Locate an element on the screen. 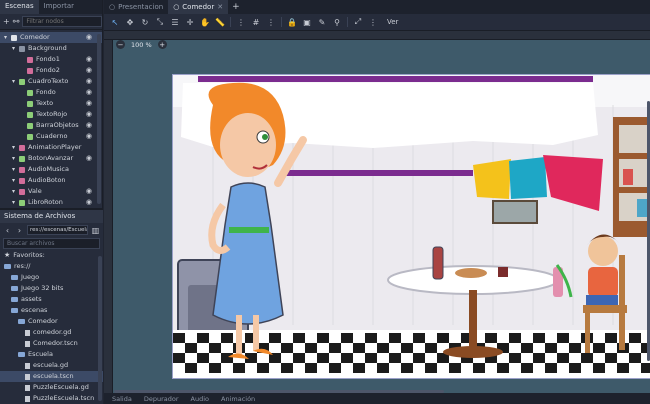 The width and height of the screenshot is (650, 404). close-icon: ✕ is located at coordinates (220, 7).